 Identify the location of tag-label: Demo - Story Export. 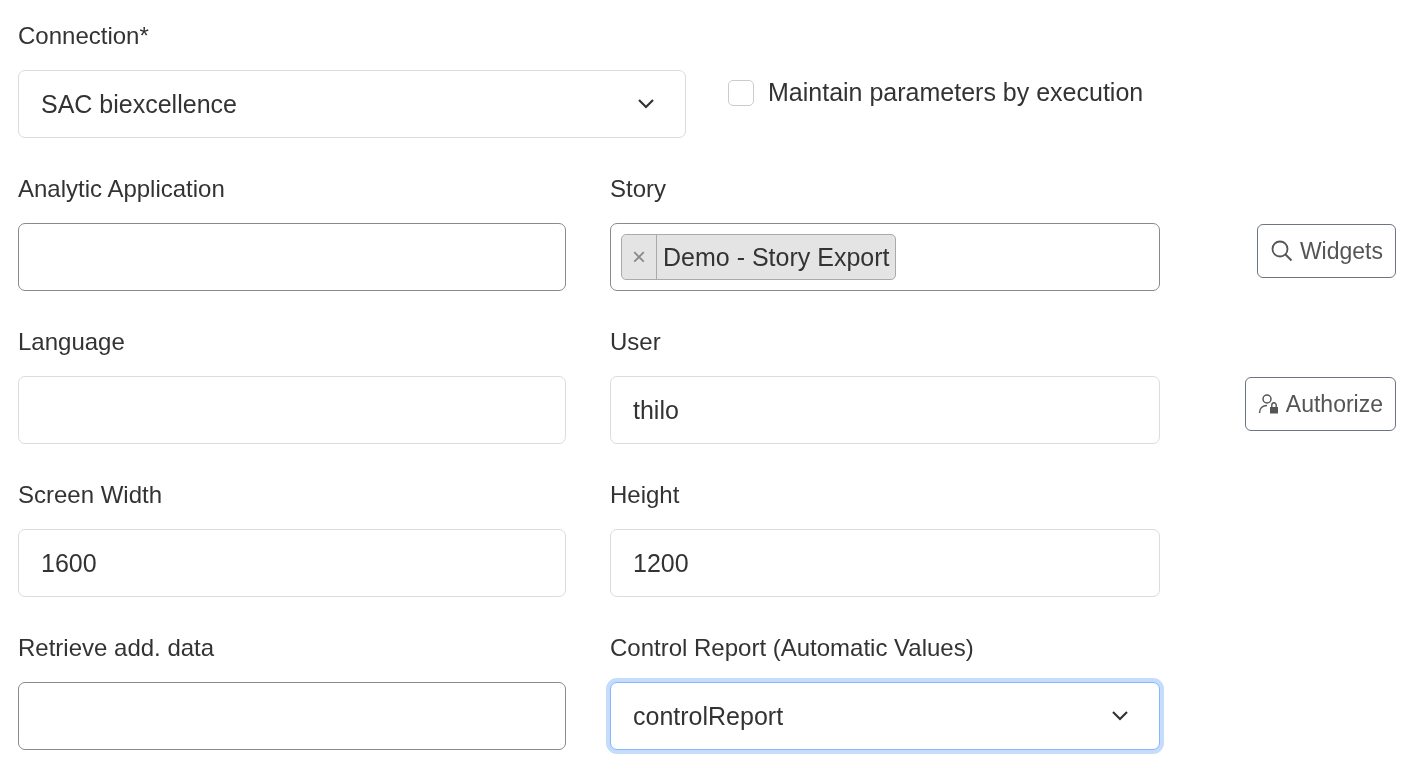
(776, 257).